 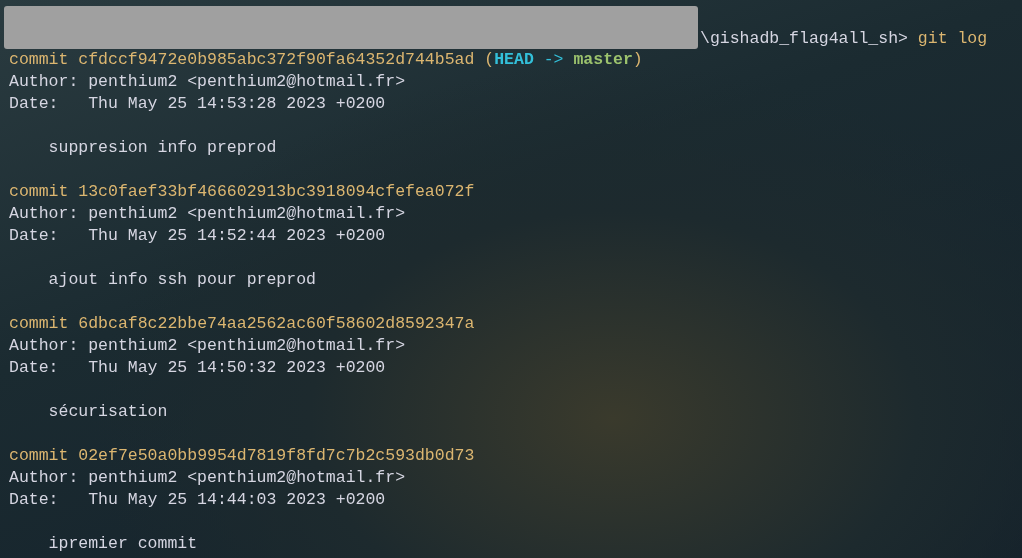 What do you see at coordinates (182, 280) in the screenshot?
I see `commit-message: ajout info ssh pour preprod` at bounding box center [182, 280].